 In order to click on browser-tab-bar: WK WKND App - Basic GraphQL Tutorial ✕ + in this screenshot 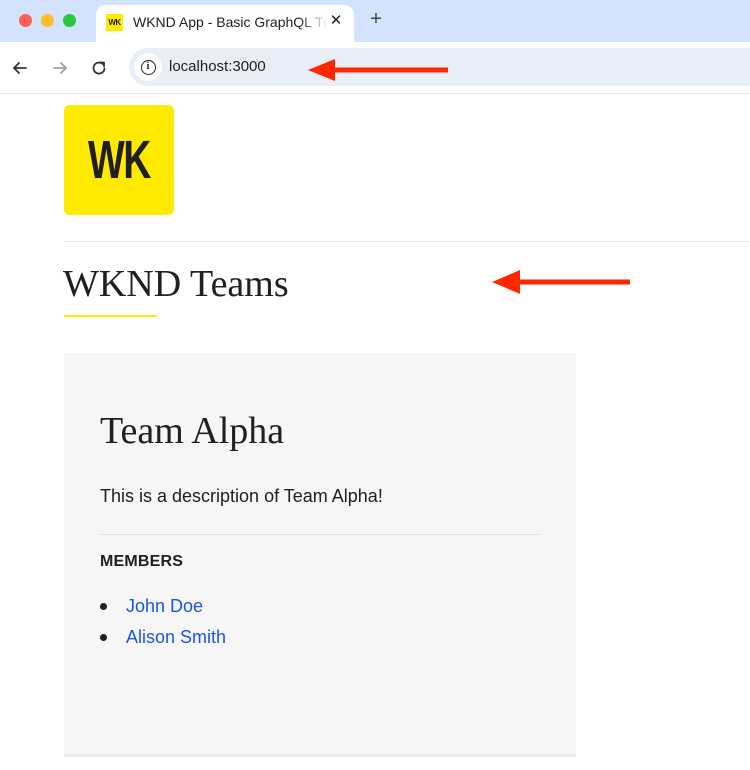, I will do `click(375, 21)`.